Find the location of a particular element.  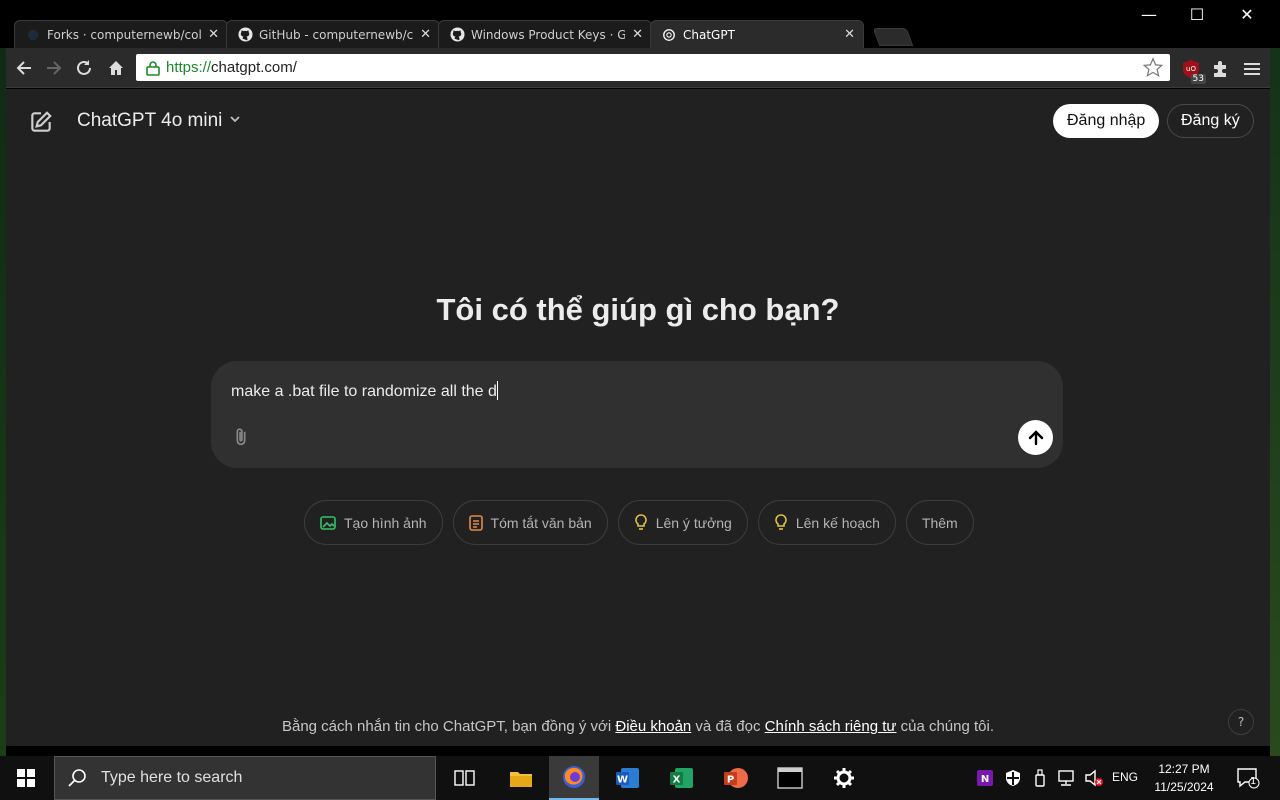

privacy-link: Chính sách riêng tư is located at coordinates (831, 726).